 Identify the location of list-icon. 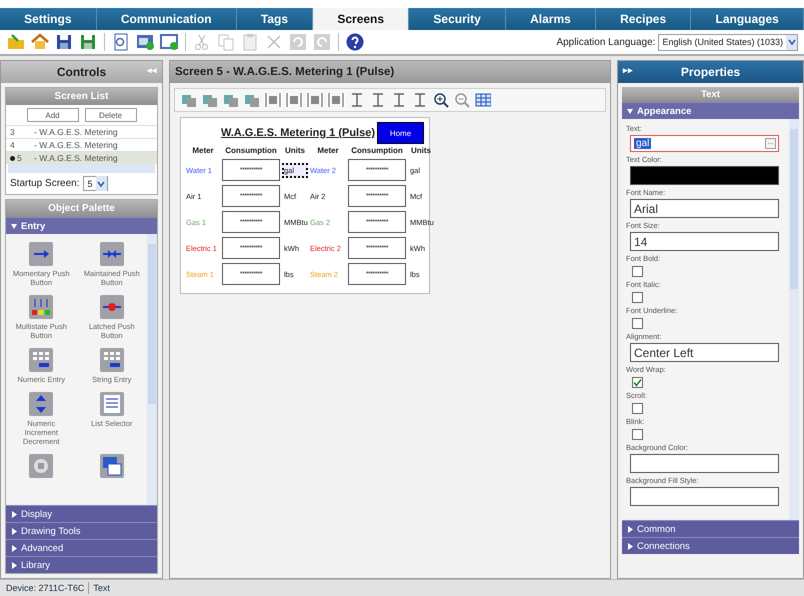
(112, 404).